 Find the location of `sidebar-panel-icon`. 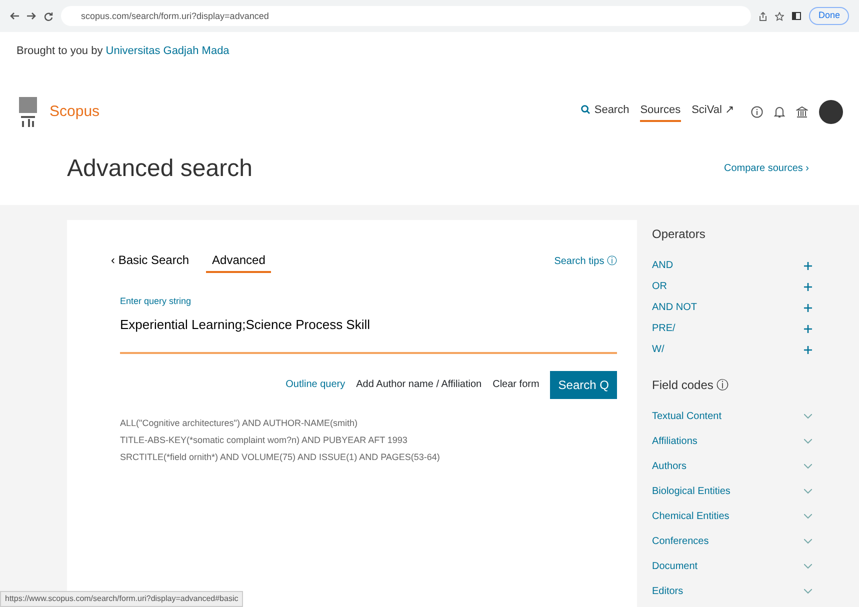

sidebar-panel-icon is located at coordinates (797, 16).